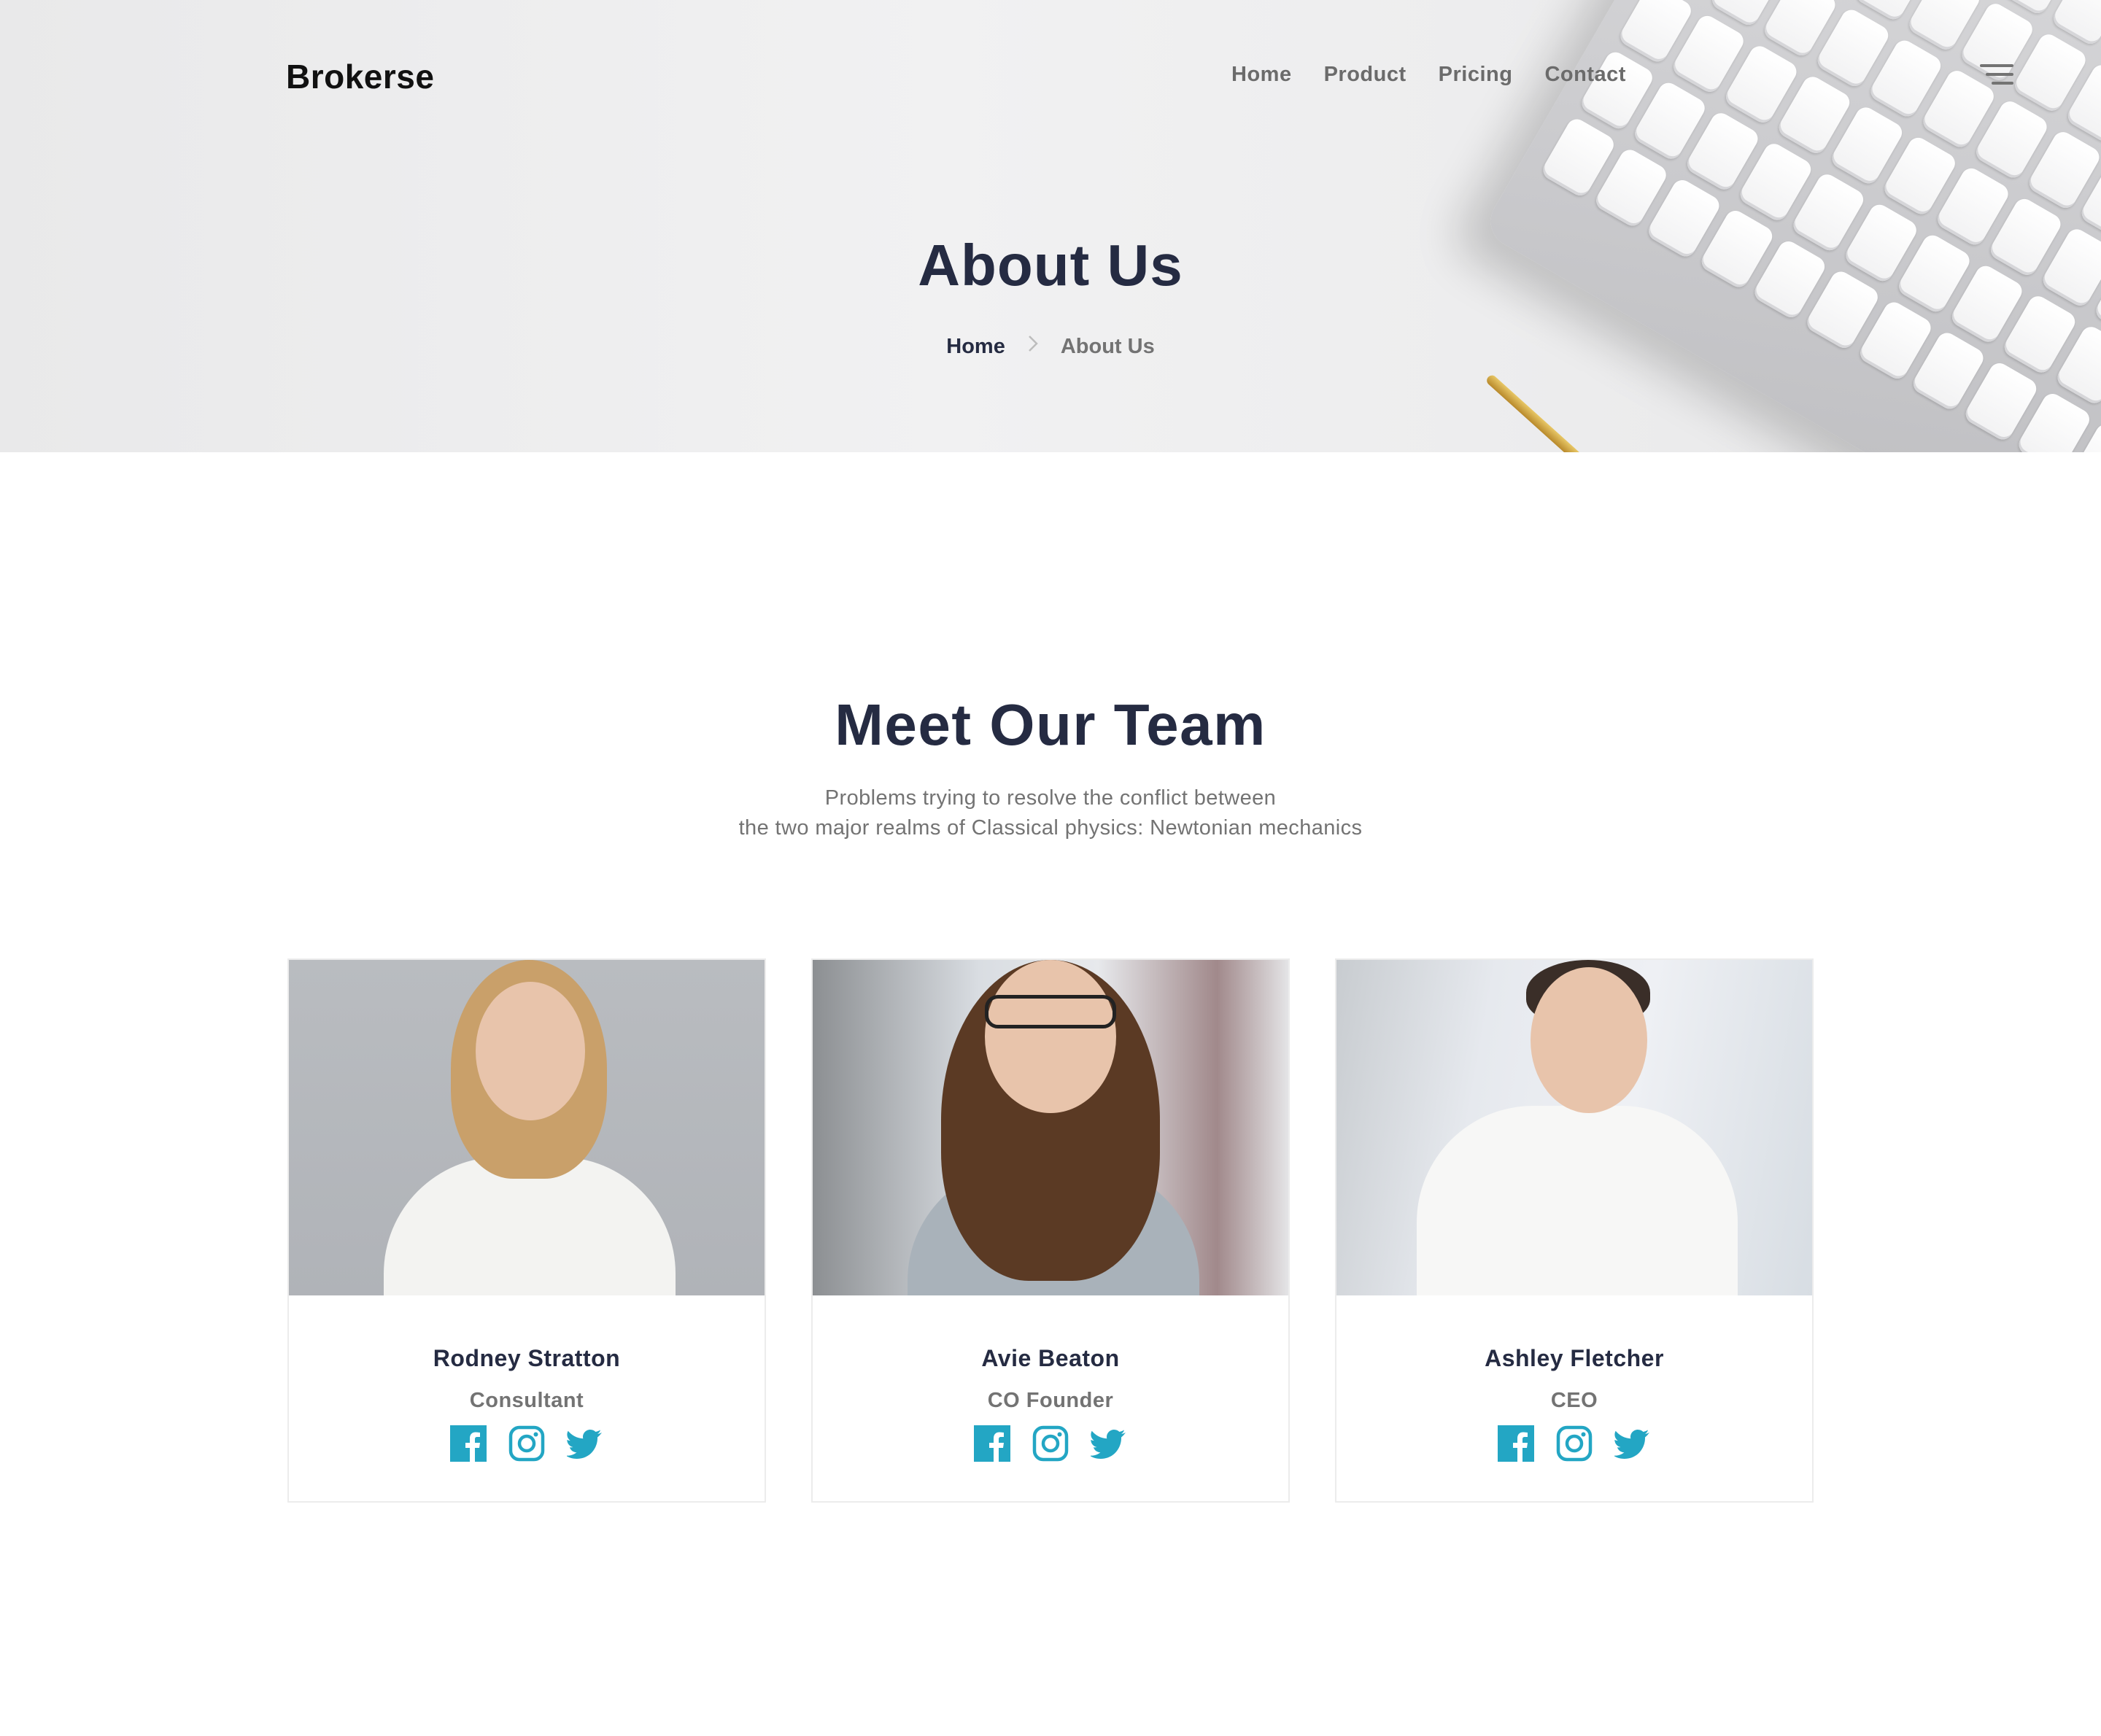  What do you see at coordinates (1996, 75) in the screenshot?
I see `hamburger-icon` at bounding box center [1996, 75].